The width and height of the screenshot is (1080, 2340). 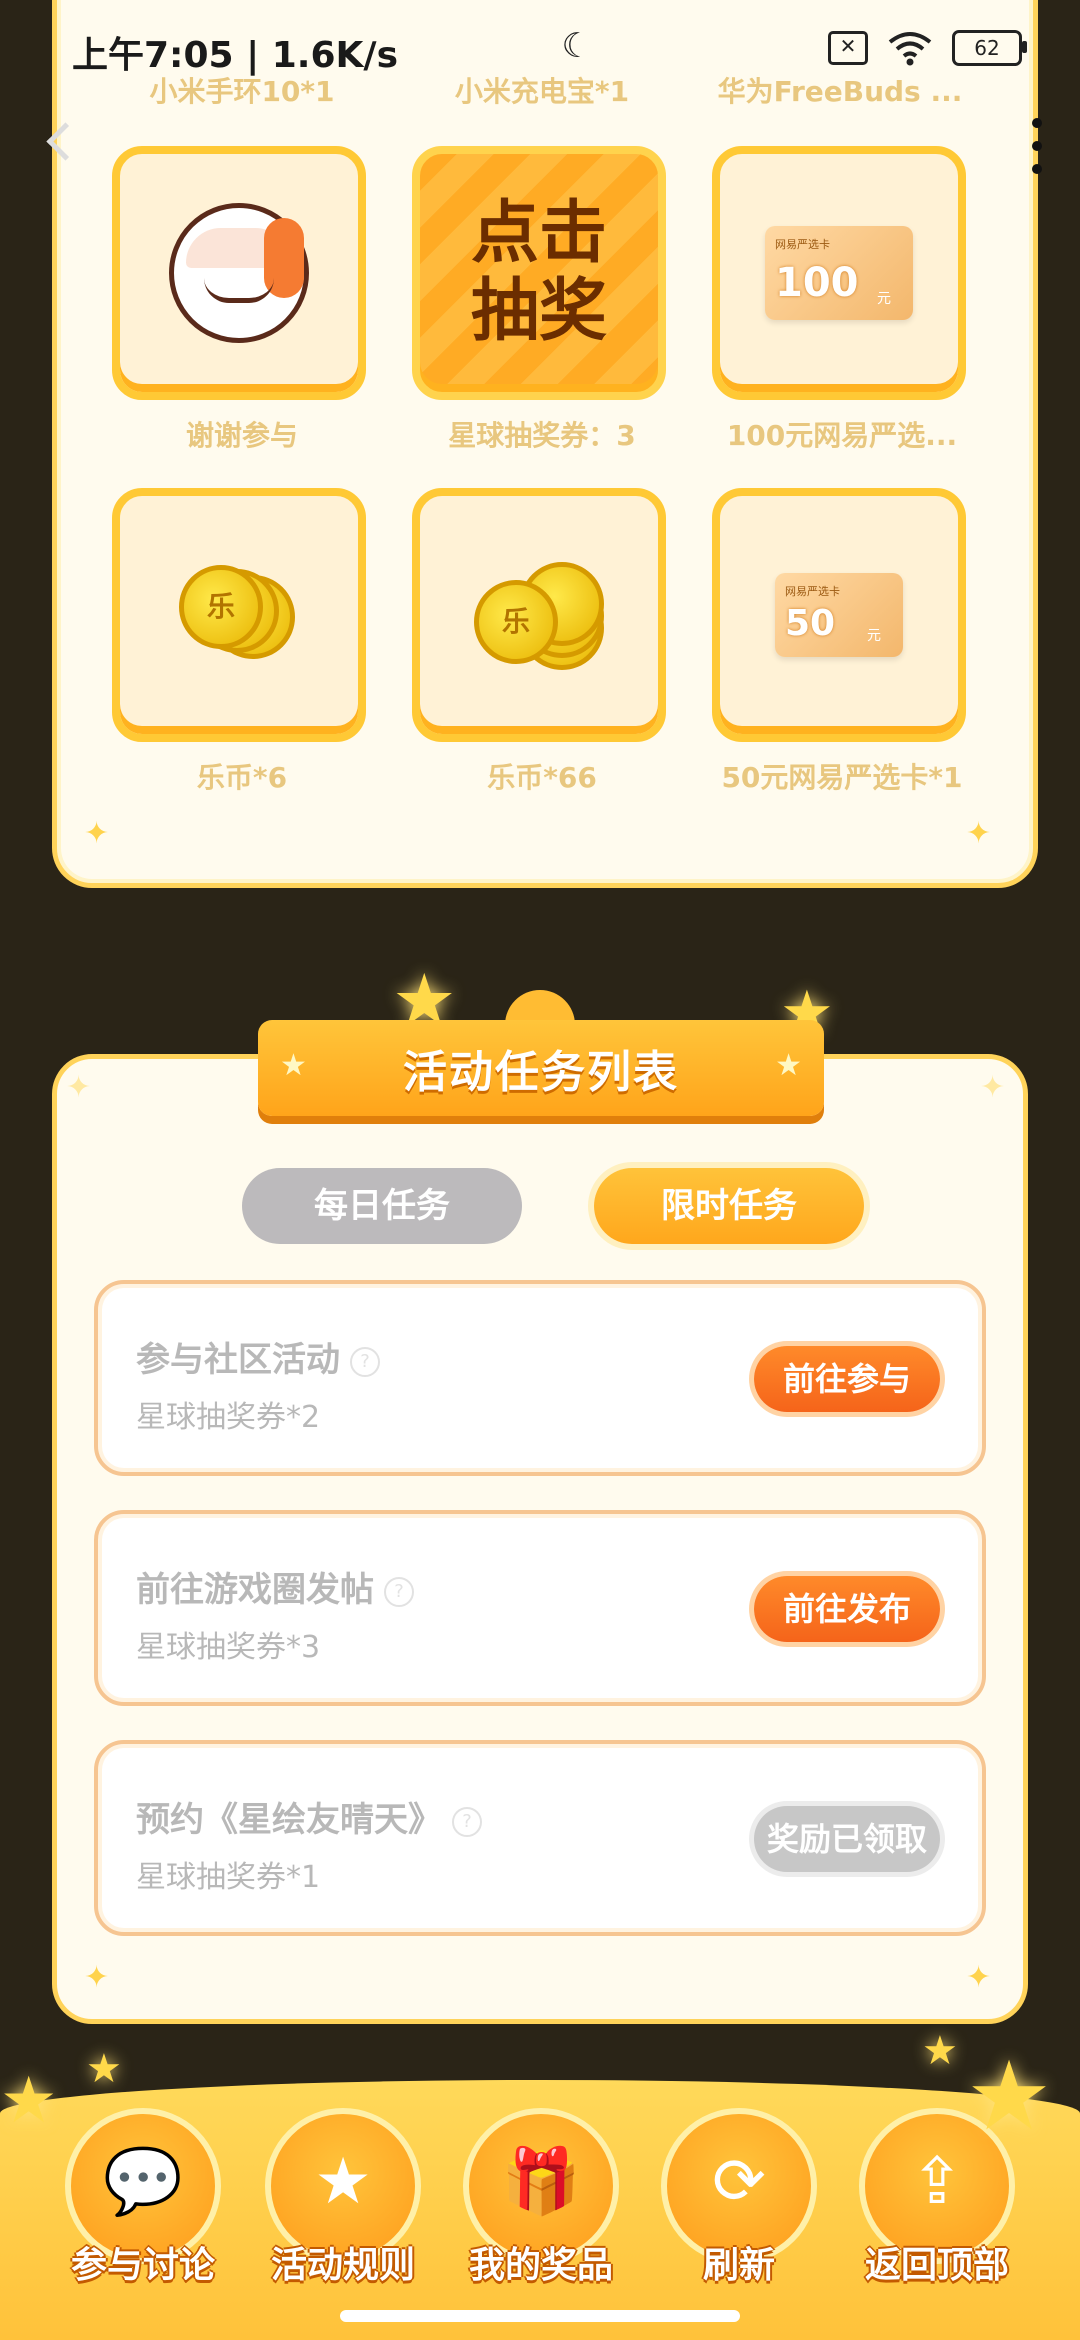 What do you see at coordinates (242, 777) in the screenshot?
I see `prize-label: 乐币*6` at bounding box center [242, 777].